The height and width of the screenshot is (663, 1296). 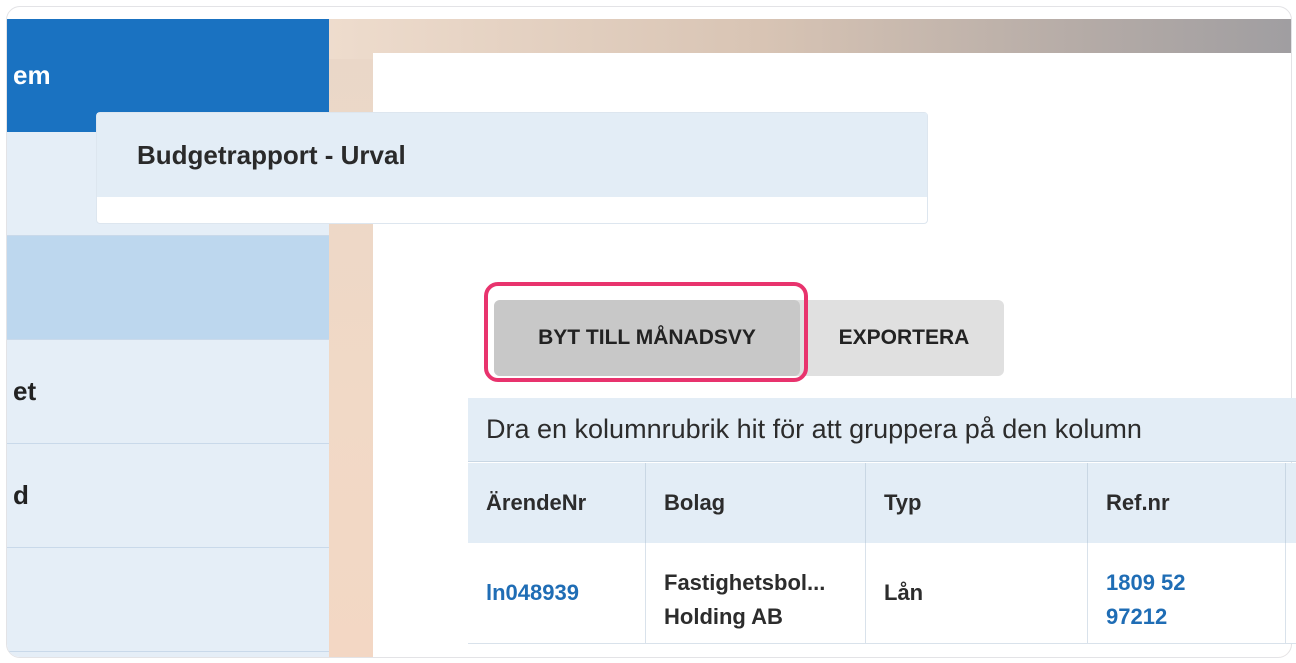 What do you see at coordinates (1187, 503) in the screenshot?
I see `column-header-refnr: Ref.nr` at bounding box center [1187, 503].